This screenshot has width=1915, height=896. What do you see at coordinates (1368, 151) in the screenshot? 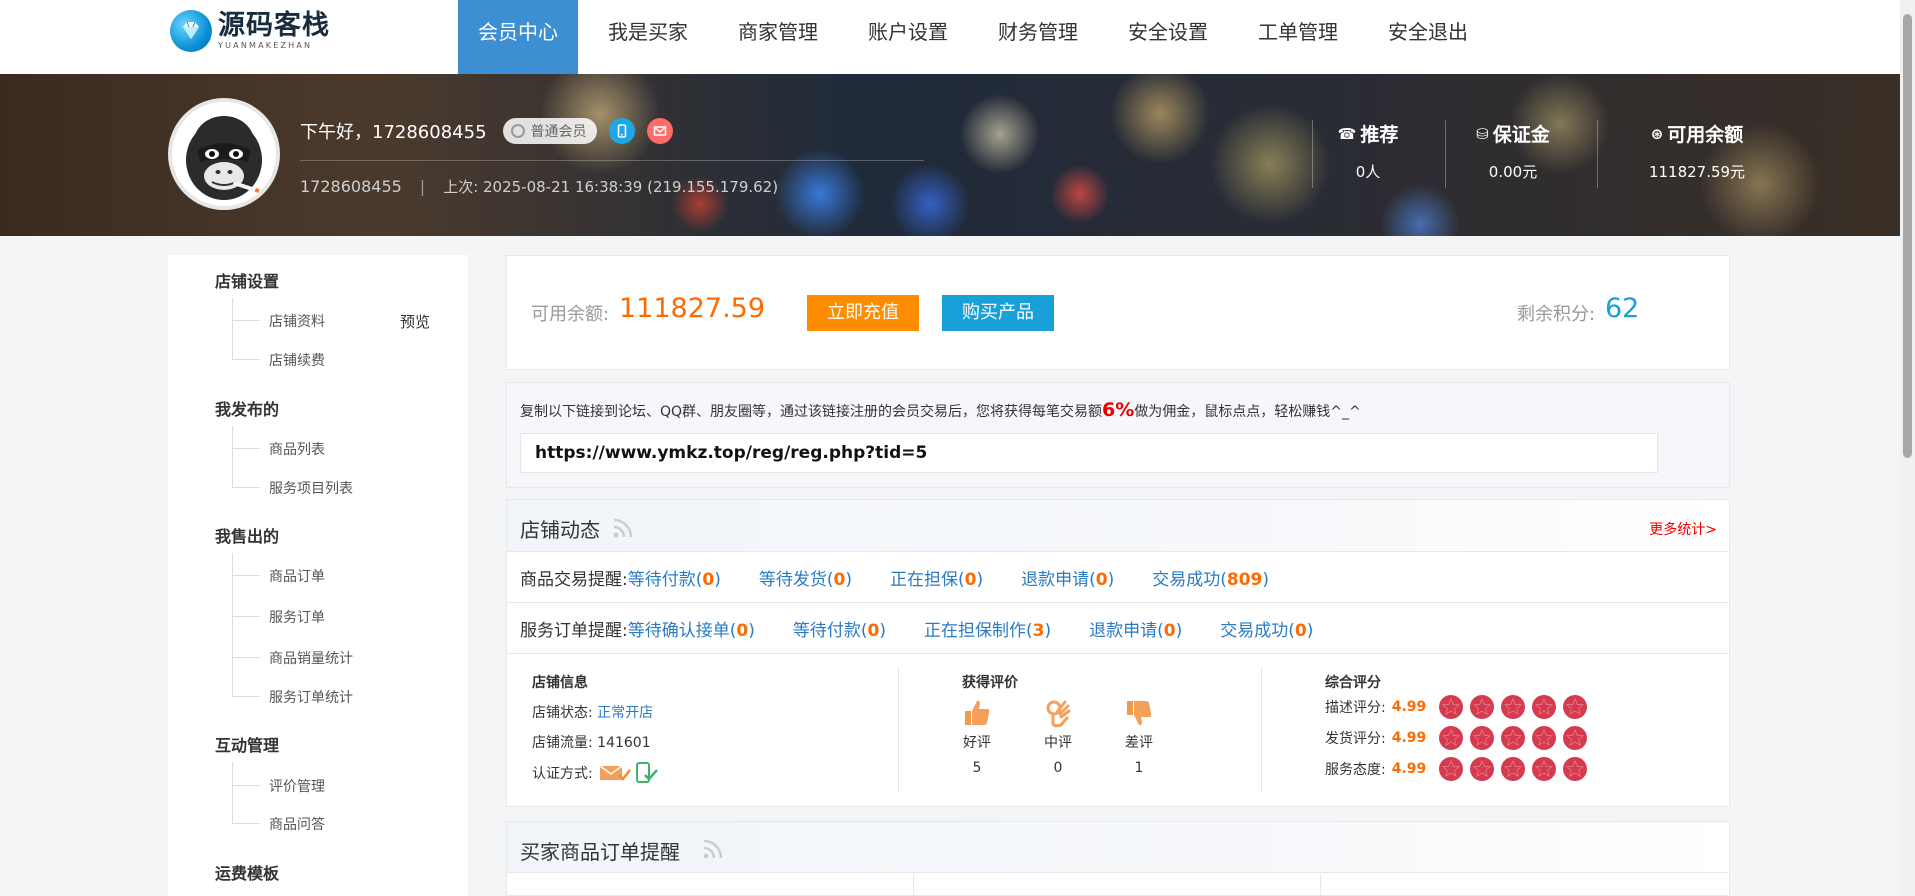
I see `stat-referrals: ☎ 推荐 0人` at bounding box center [1368, 151].